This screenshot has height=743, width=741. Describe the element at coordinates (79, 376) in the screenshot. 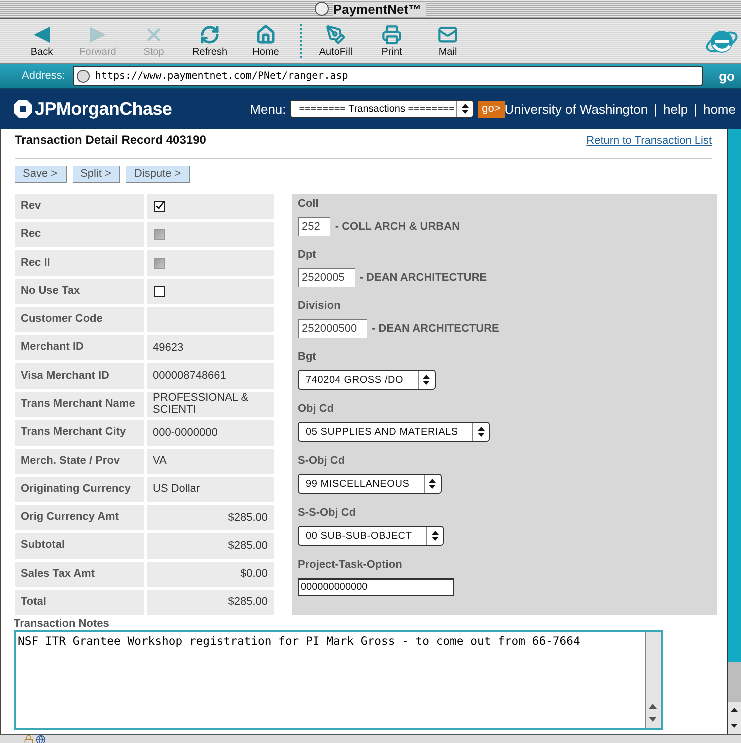

I see `field-label: Visa Merchant ID` at that location.